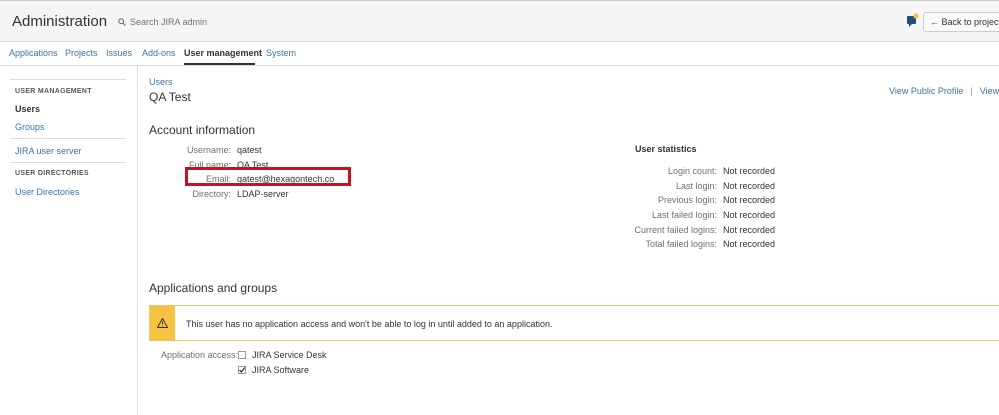  I want to click on notification-icon, so click(912, 20).